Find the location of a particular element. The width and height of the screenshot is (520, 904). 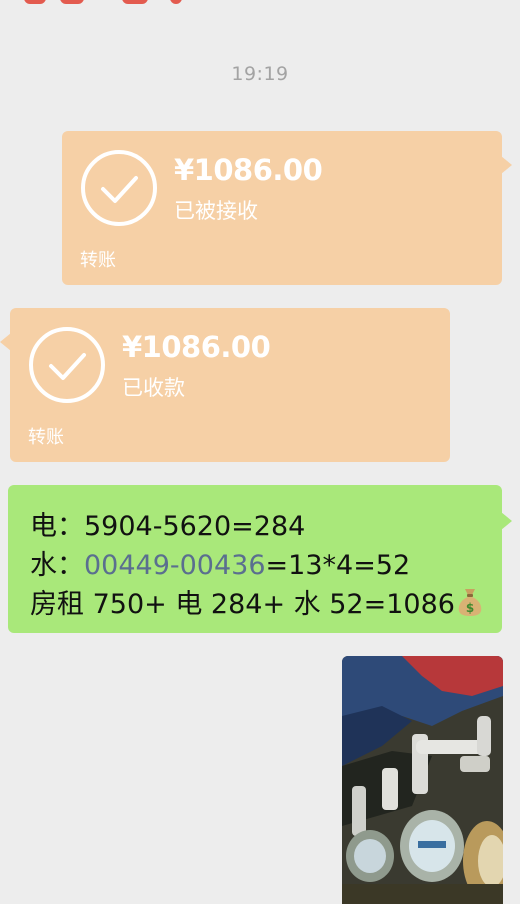

transfer-status: 已被接收 is located at coordinates (216, 211).